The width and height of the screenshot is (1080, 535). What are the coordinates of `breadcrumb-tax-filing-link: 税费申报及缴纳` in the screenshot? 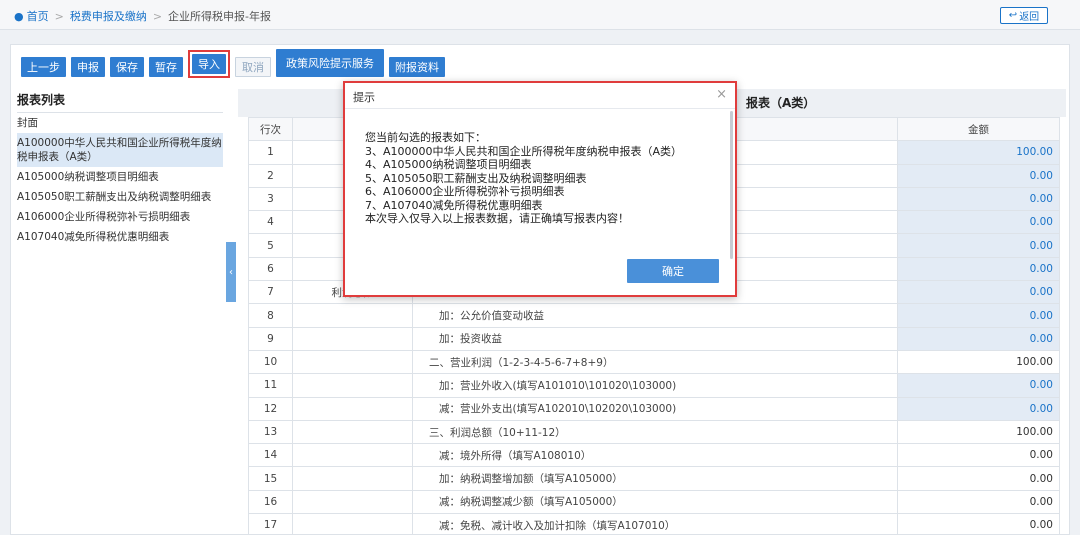 It's located at (108, 16).